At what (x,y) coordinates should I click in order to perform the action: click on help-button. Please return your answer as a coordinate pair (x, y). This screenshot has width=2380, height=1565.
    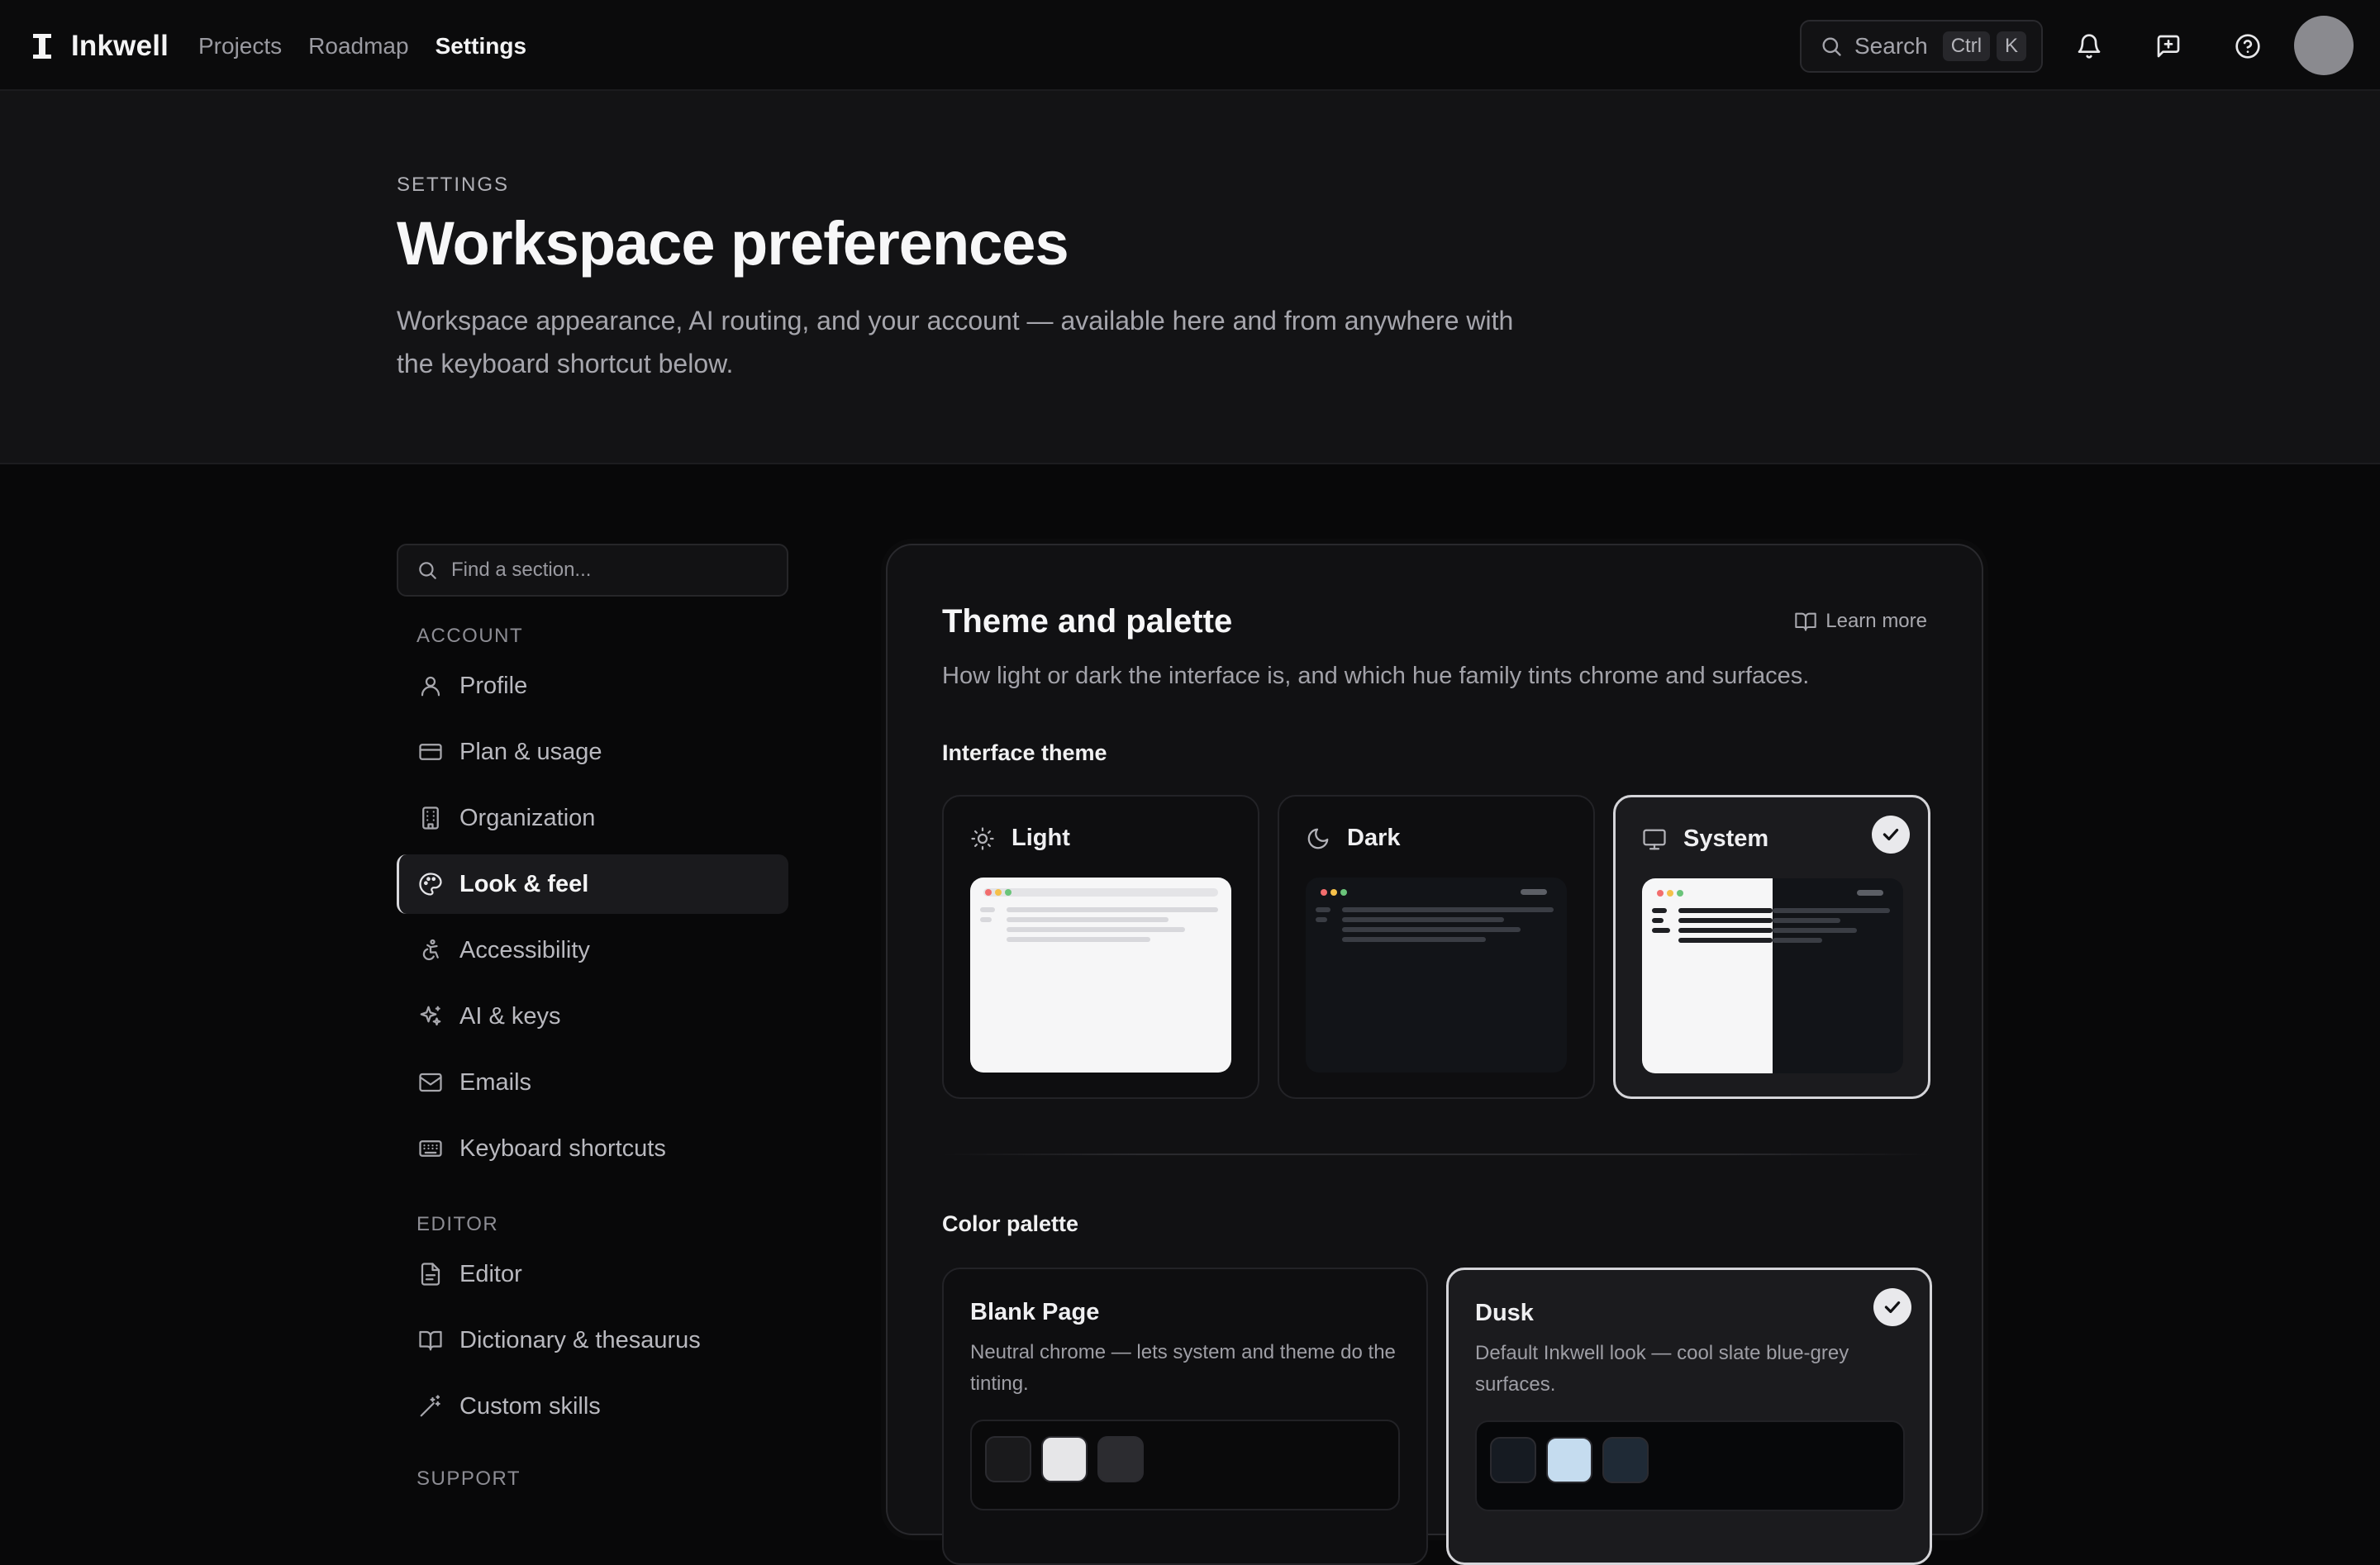
    Looking at the image, I should click on (2248, 46).